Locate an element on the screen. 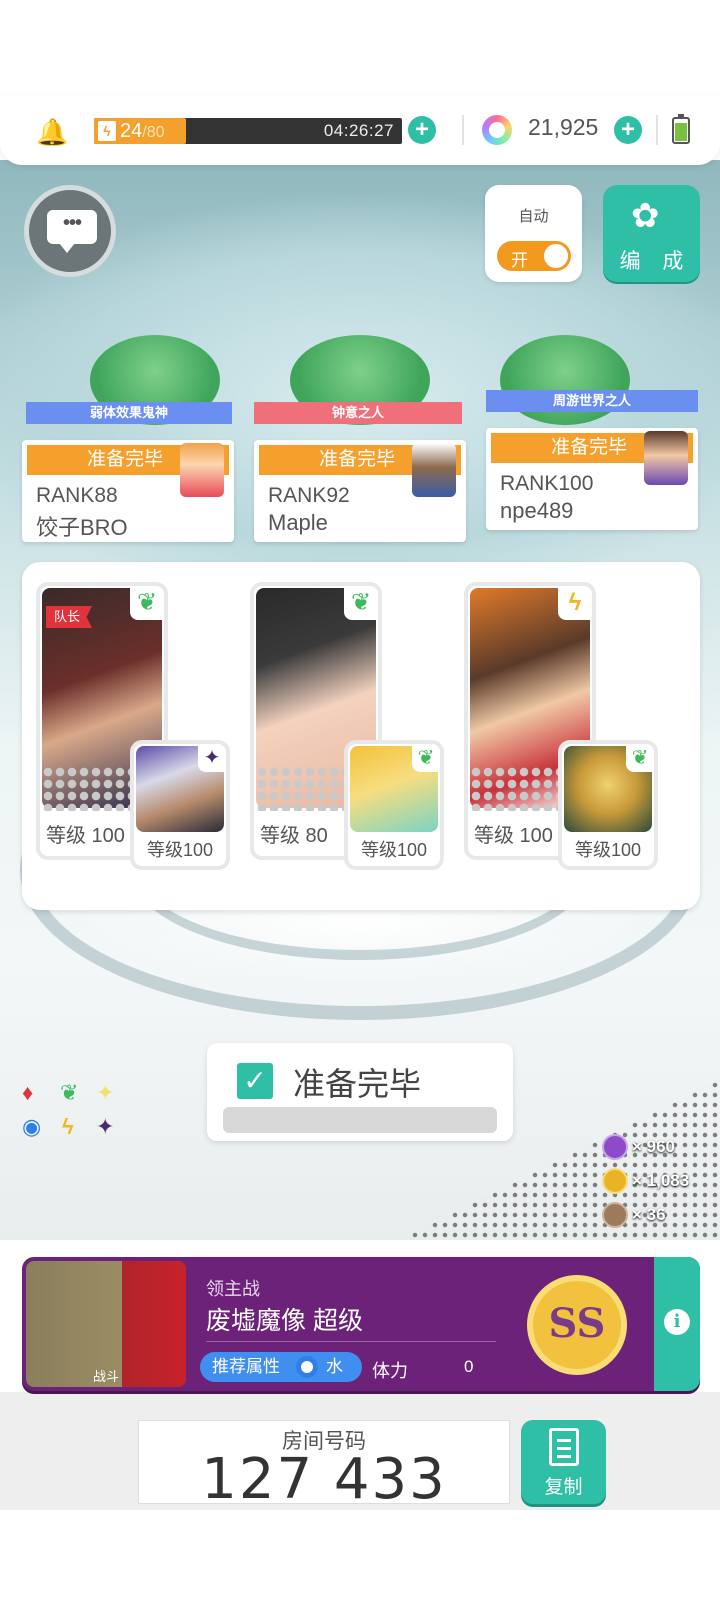 This screenshot has width=720, height=1600. chat-button: ••• is located at coordinates (70, 231).